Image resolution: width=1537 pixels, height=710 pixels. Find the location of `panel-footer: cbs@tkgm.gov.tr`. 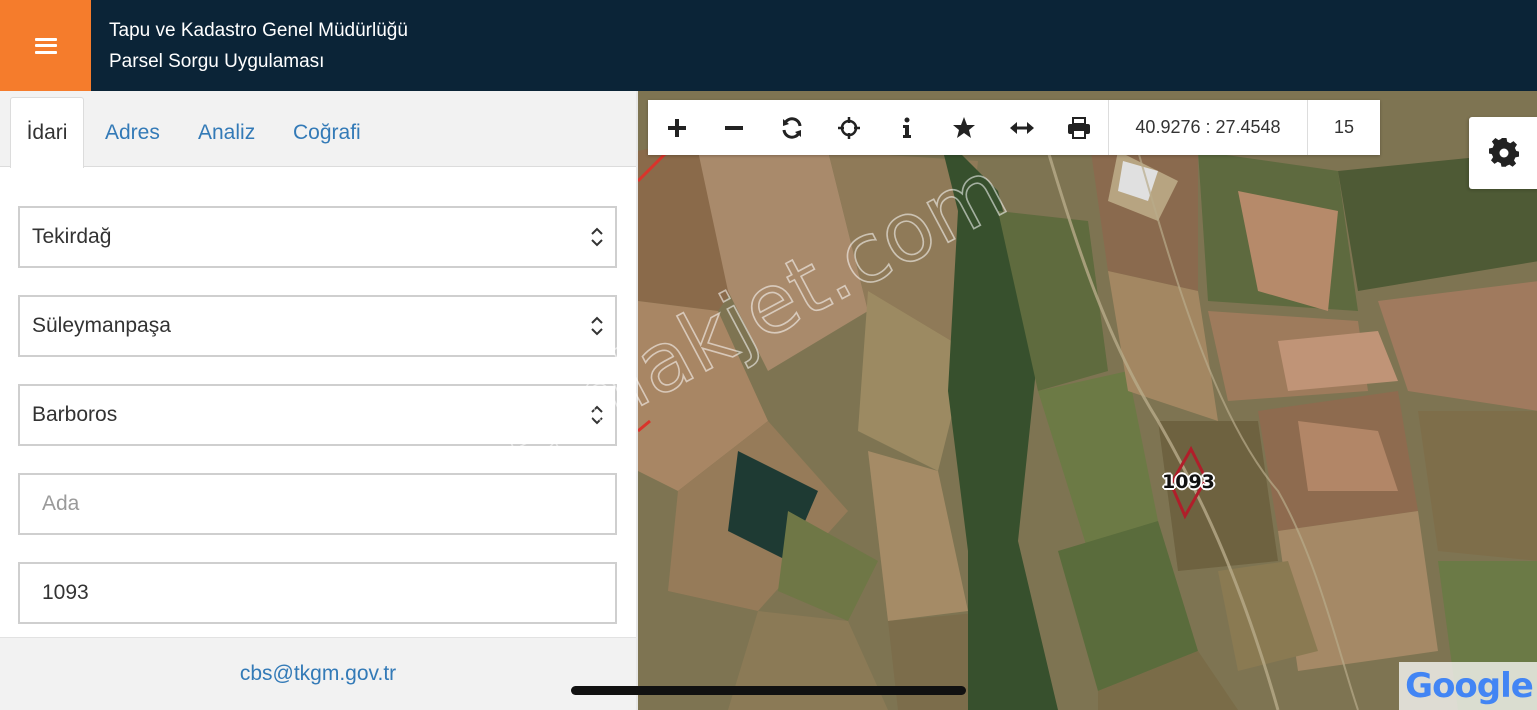

panel-footer: cbs@tkgm.gov.tr is located at coordinates (318, 673).